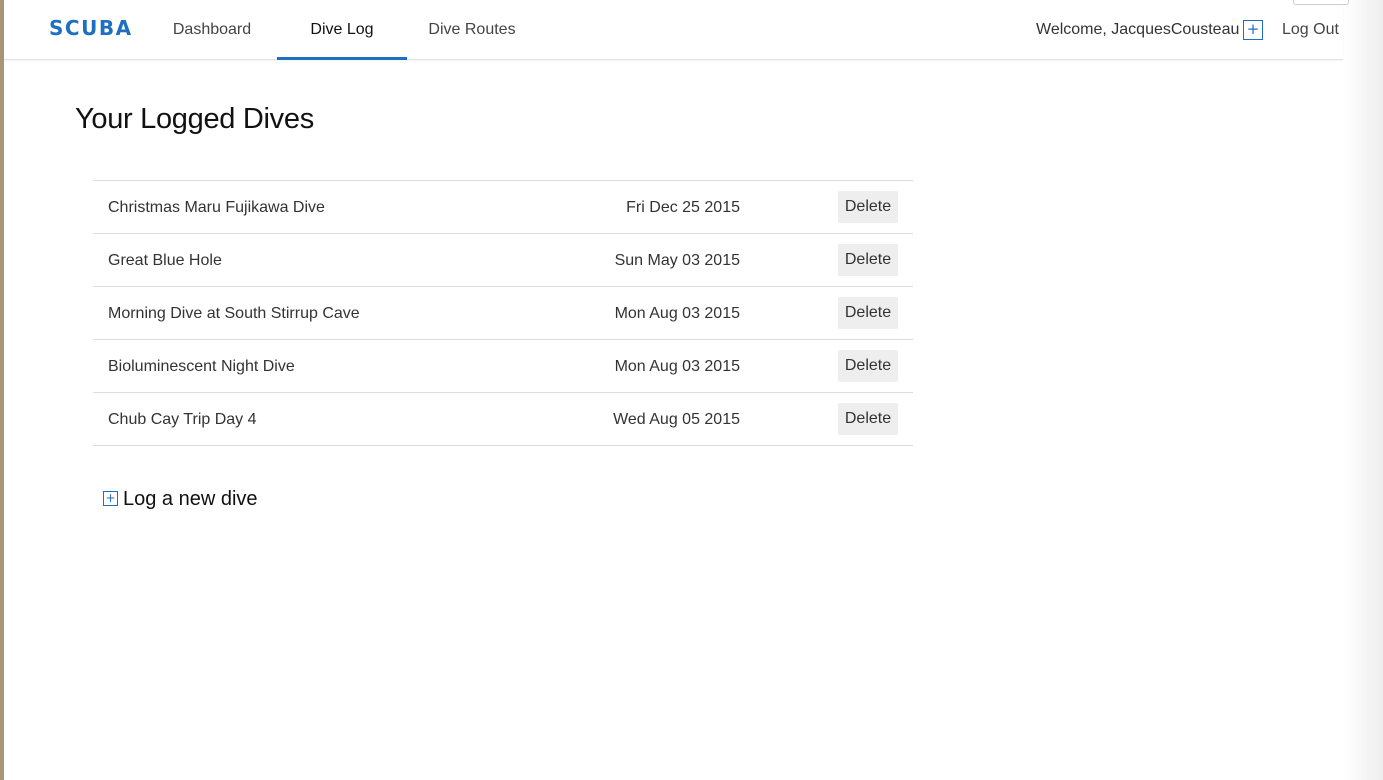 The height and width of the screenshot is (780, 1383). I want to click on dive-name: Bioluminescent Night Dive, so click(201, 366).